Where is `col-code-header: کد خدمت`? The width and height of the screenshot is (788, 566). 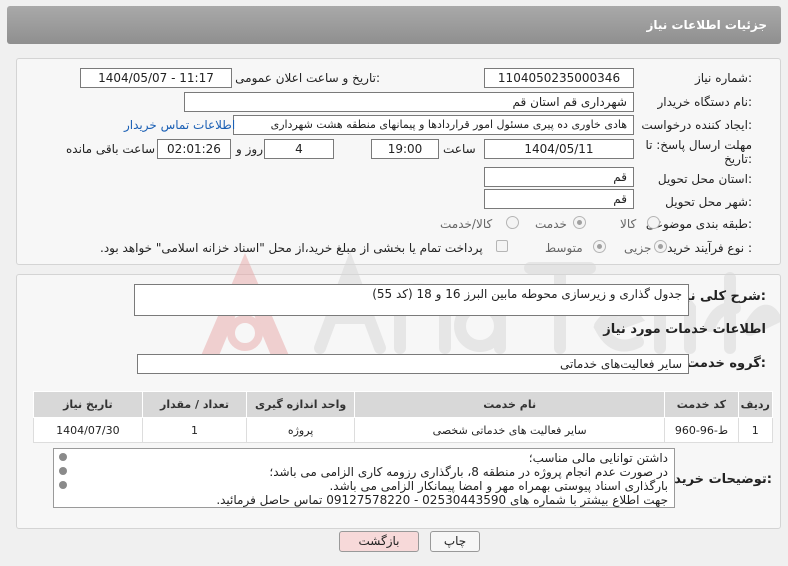 col-code-header: کد خدمت is located at coordinates (701, 404).